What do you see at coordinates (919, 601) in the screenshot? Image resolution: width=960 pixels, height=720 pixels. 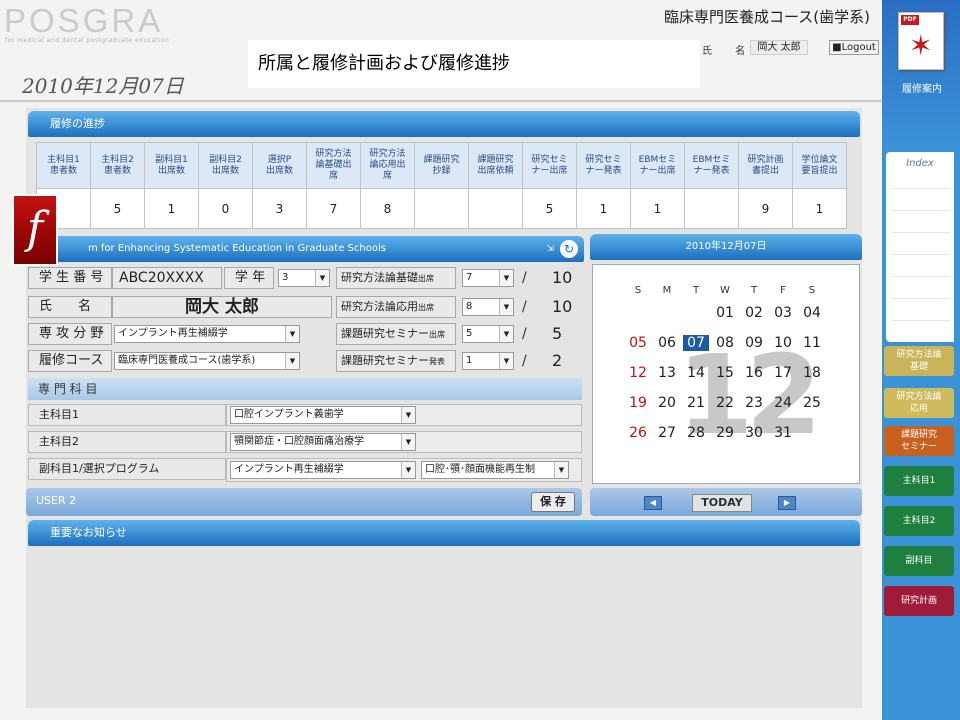 I see `sidebar-nav-button: 研究計画` at bounding box center [919, 601].